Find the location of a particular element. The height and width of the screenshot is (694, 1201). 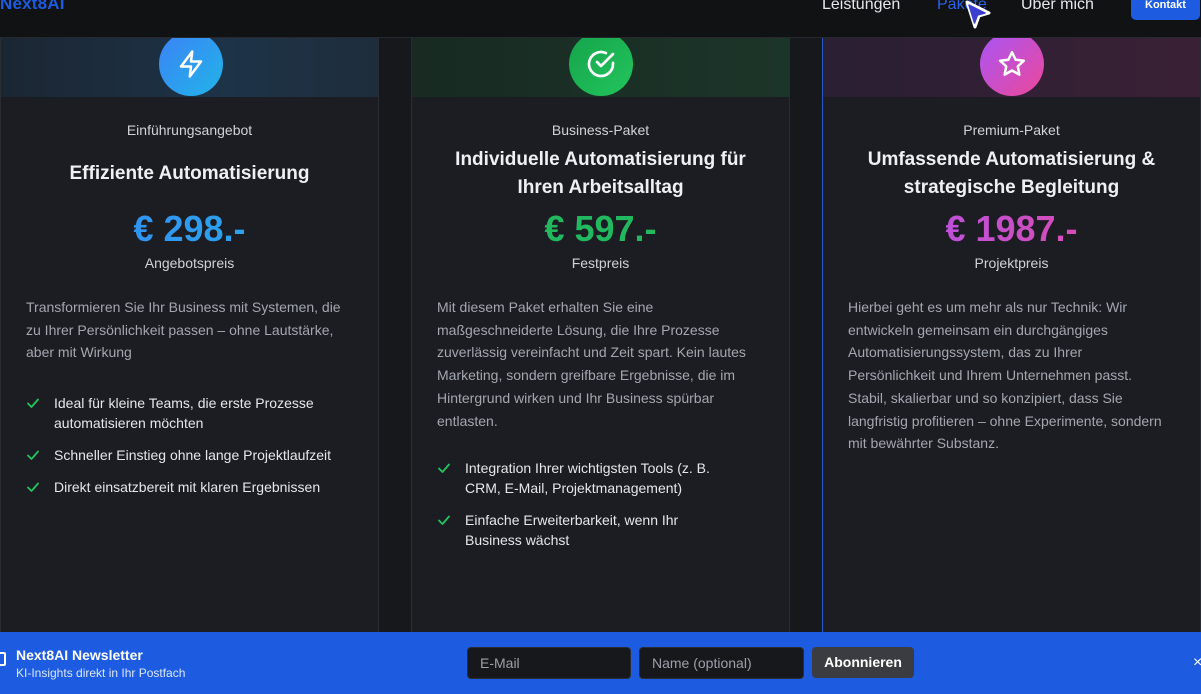

card-eyebrow: Business-Paket is located at coordinates (600, 130).